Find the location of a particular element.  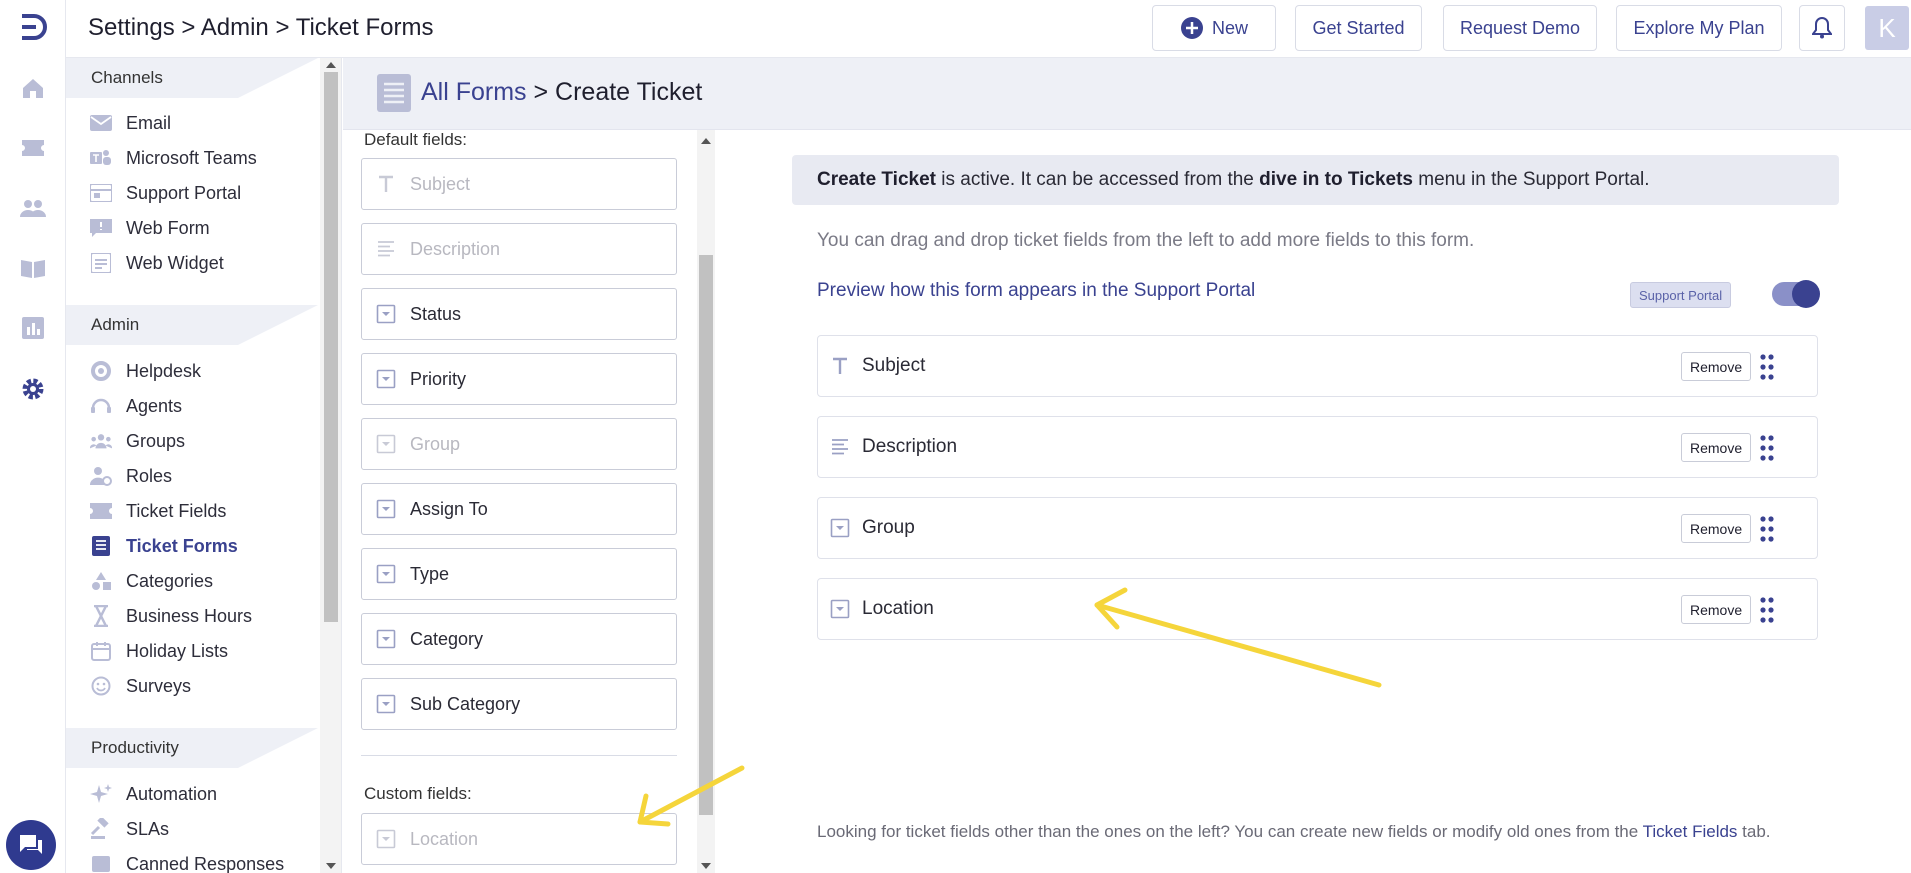

ticket-fields-icon is located at coordinates (101, 511).